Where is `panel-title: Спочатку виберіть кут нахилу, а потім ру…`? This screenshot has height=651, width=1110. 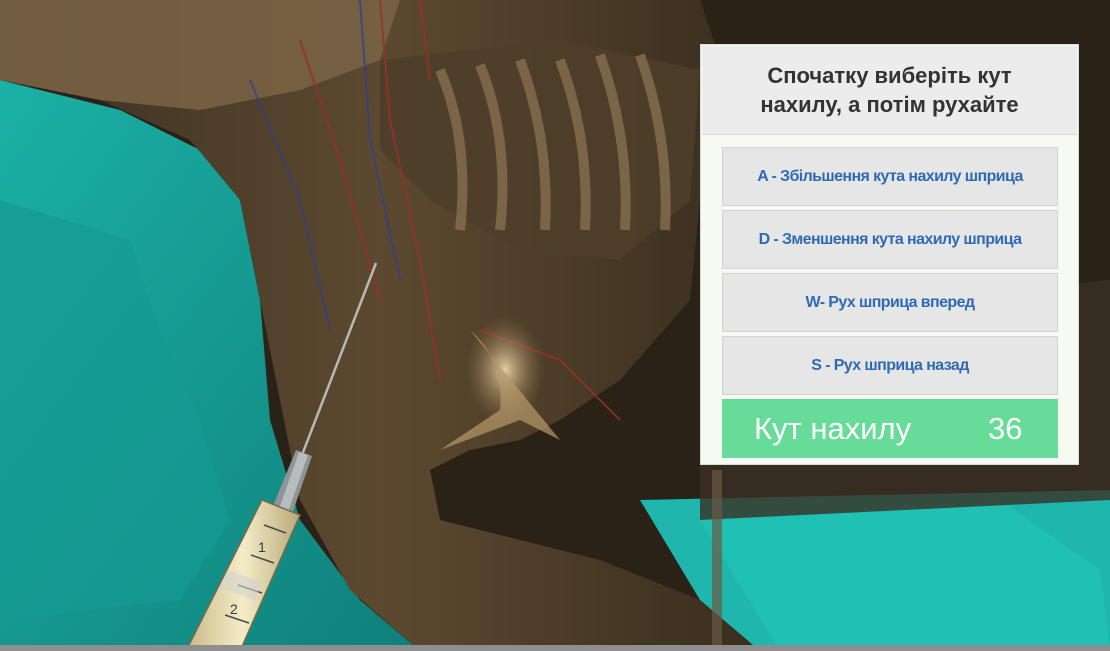 panel-title: Спочатку виберіть кут нахилу, а потім ру… is located at coordinates (889, 90).